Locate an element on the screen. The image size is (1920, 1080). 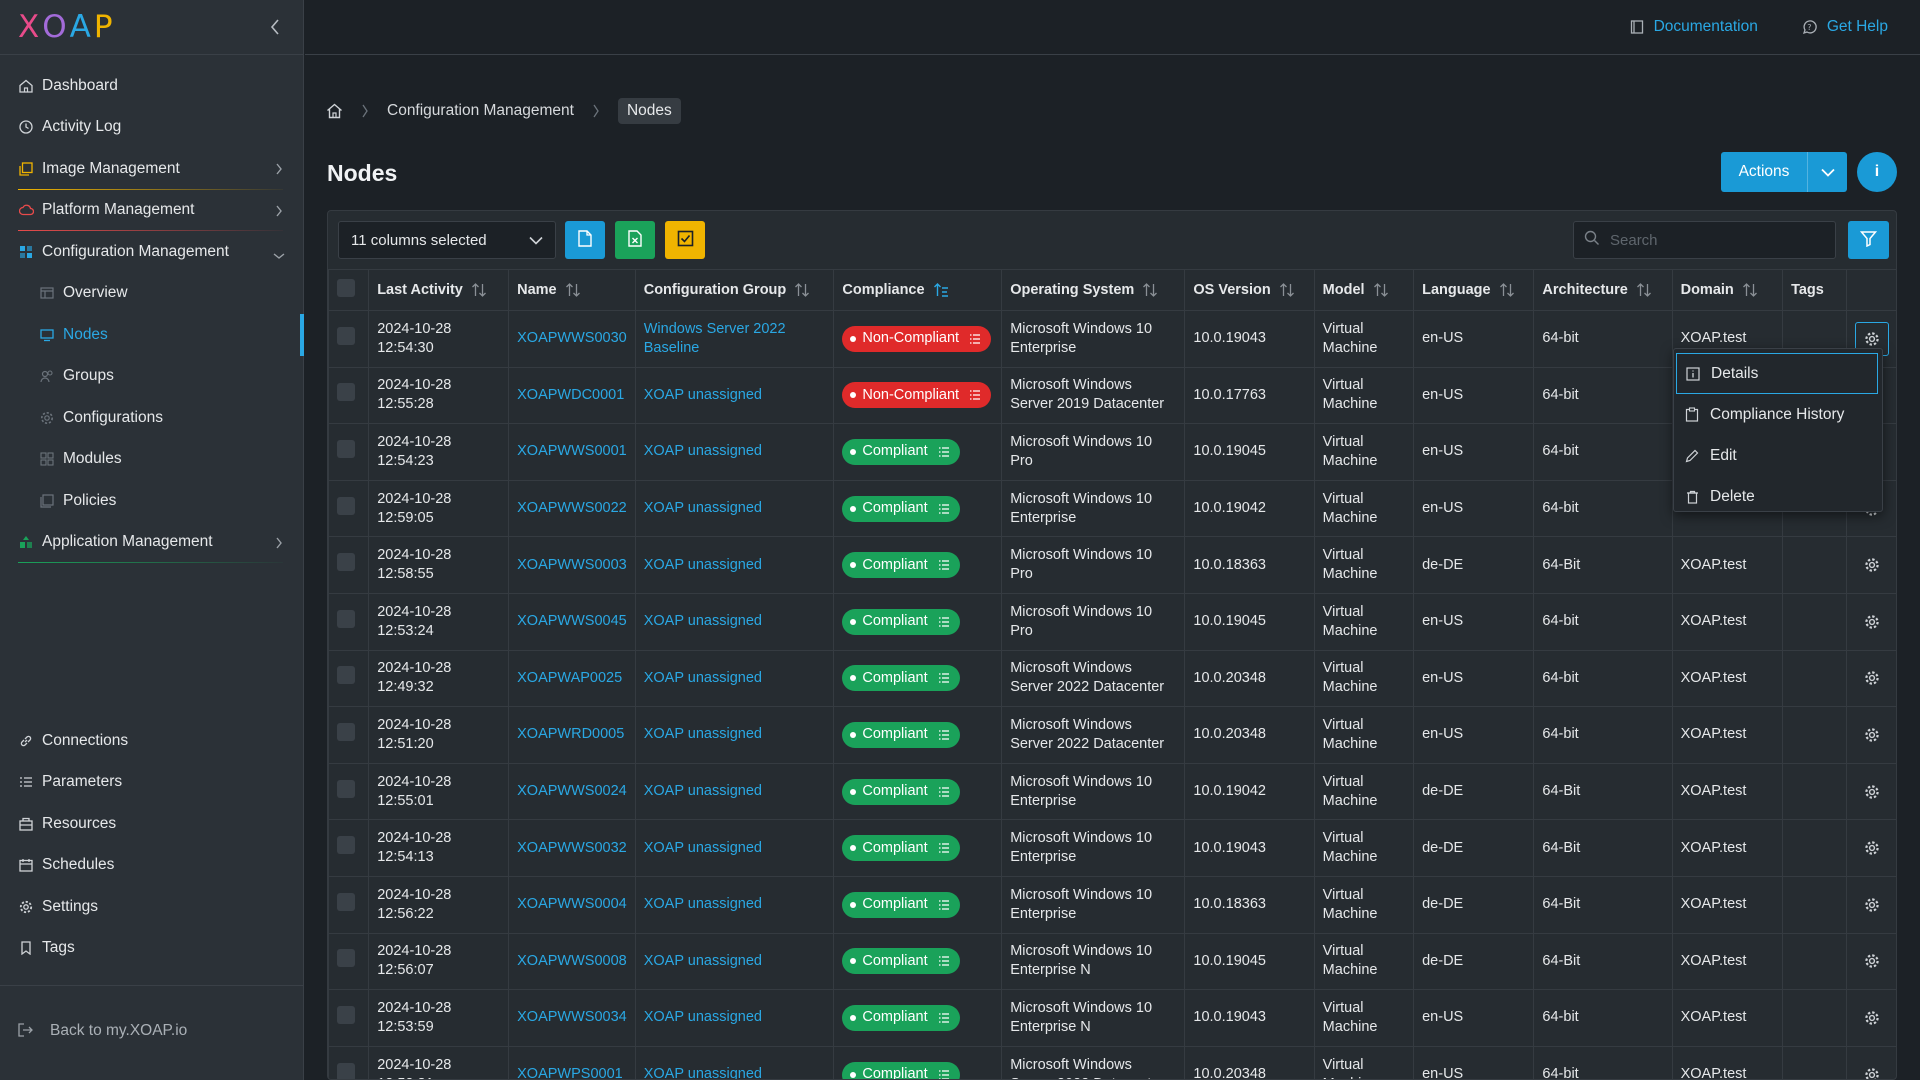
sidebar-item-overview: Overview is located at coordinates (151, 294).